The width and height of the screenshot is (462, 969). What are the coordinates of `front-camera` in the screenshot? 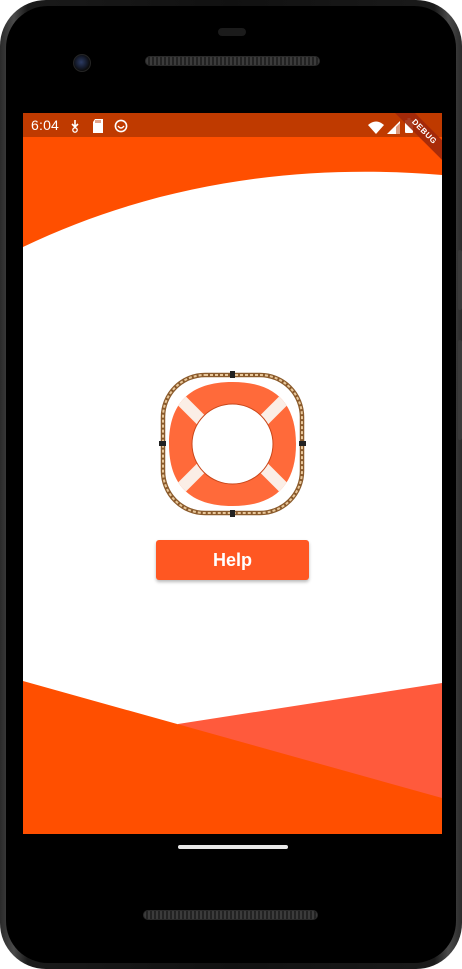 It's located at (82, 63).